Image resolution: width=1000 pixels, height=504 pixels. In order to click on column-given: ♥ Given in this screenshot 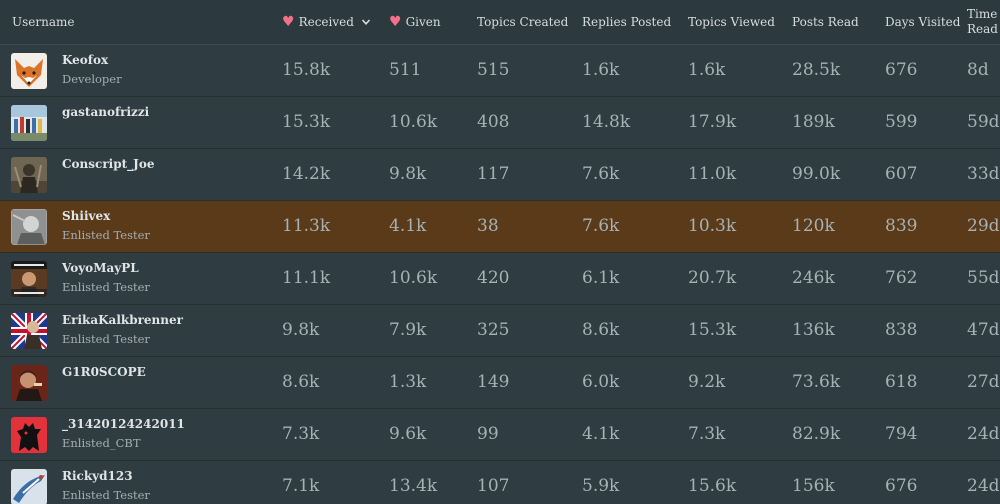, I will do `click(415, 22)`.